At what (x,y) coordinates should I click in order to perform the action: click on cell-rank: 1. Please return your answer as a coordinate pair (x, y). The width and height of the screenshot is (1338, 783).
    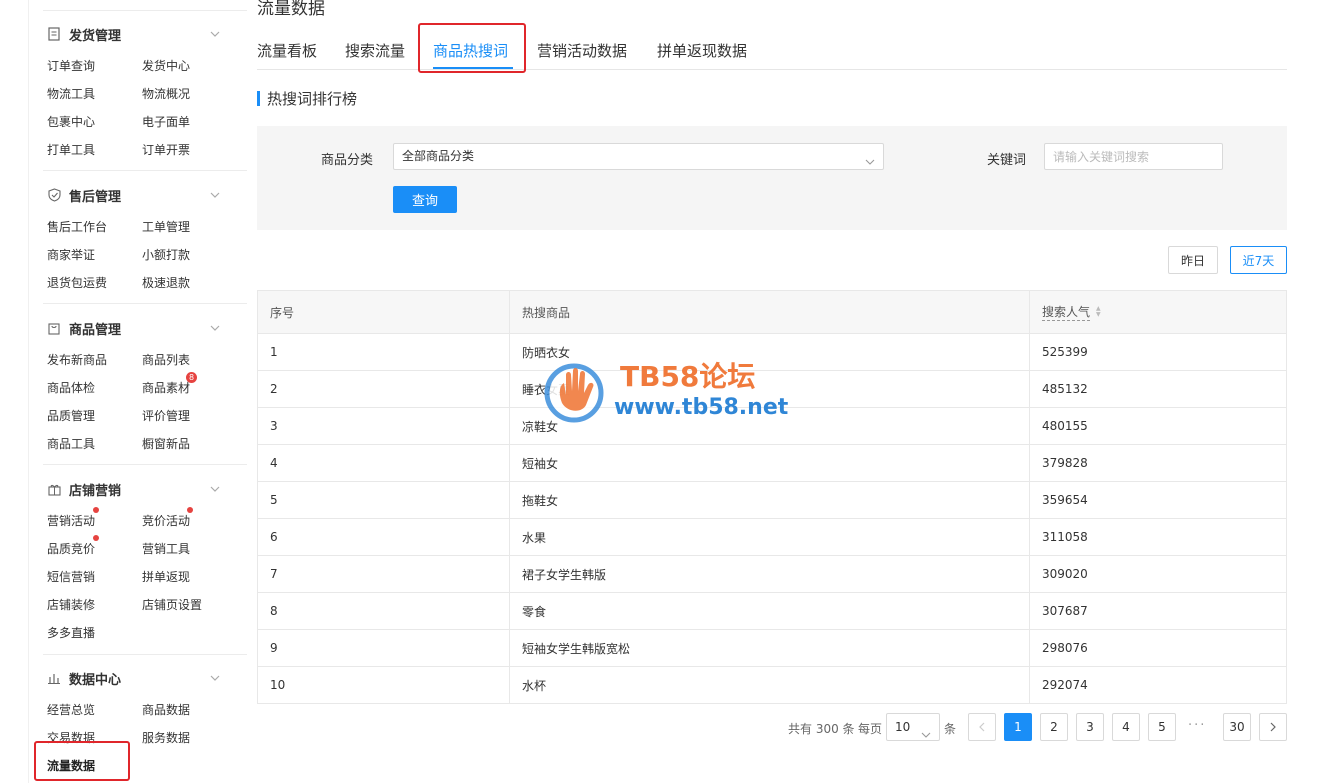
    Looking at the image, I should click on (274, 352).